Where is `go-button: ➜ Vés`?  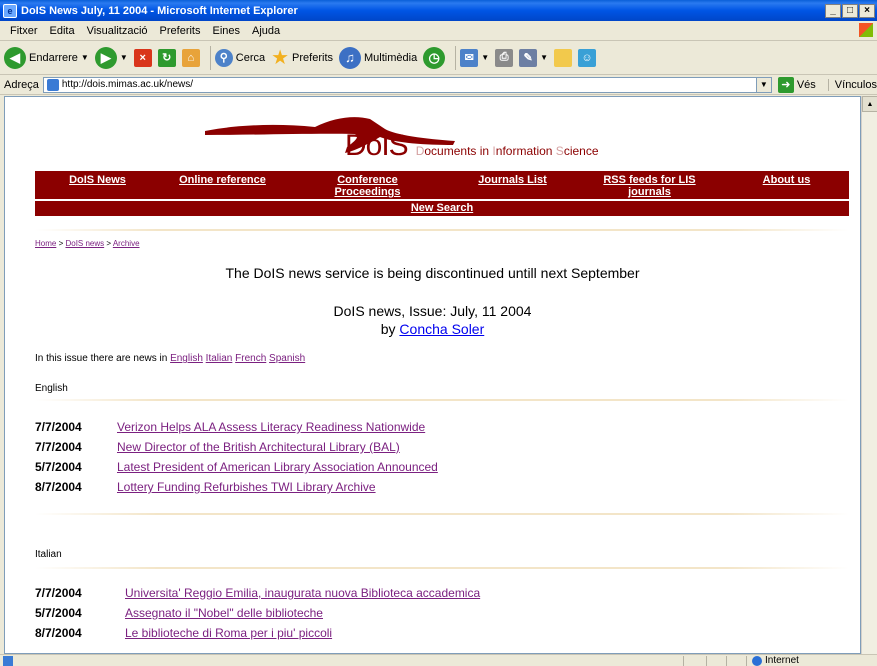
go-button: ➜ Vés is located at coordinates (796, 84).